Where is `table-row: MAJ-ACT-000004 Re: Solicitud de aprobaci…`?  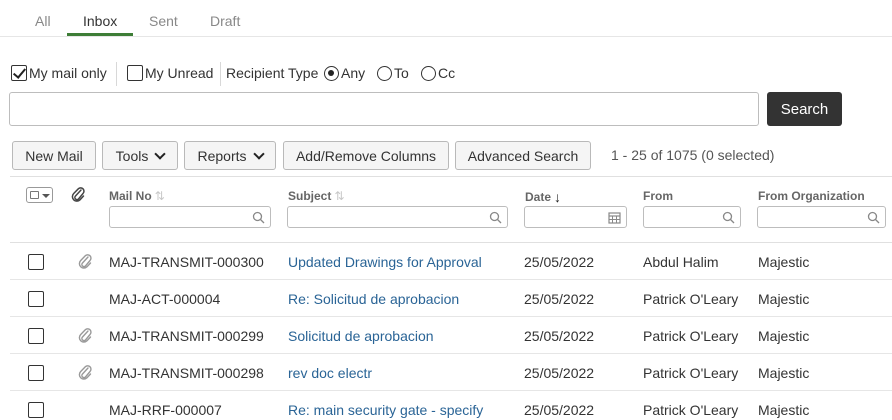 table-row: MAJ-ACT-000004 Re: Solicitud de aprobaci… is located at coordinates (451, 298).